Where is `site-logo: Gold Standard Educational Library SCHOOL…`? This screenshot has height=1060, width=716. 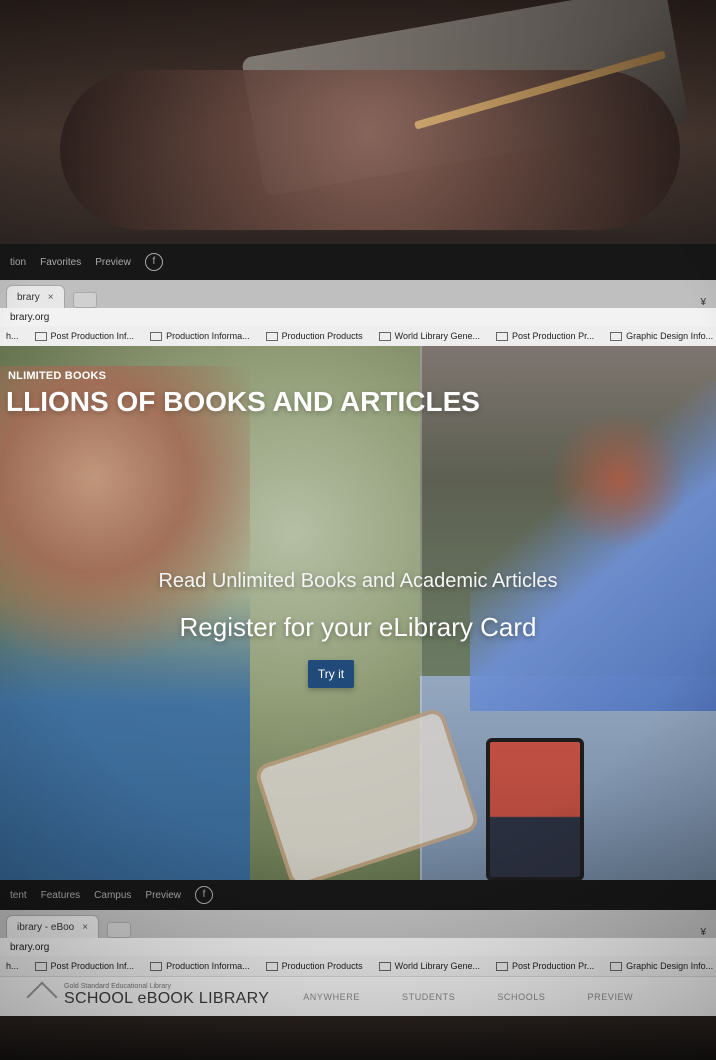 site-logo: Gold Standard Educational Library SCHOOL… is located at coordinates (149, 995).